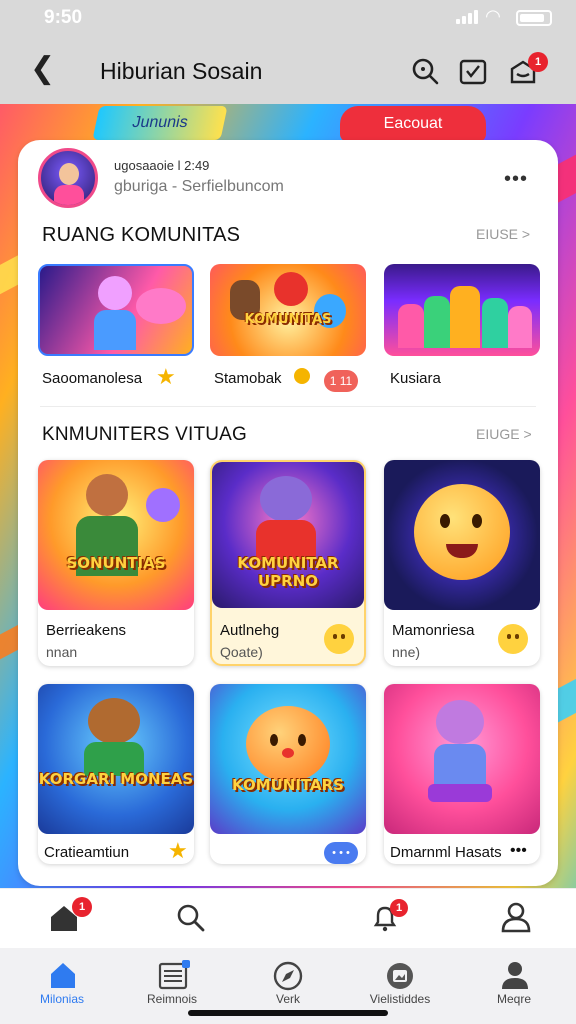 The width and height of the screenshot is (576, 1024). What do you see at coordinates (145, 434) in the screenshot?
I see `section-title: KNMUNITERS VITUAG` at bounding box center [145, 434].